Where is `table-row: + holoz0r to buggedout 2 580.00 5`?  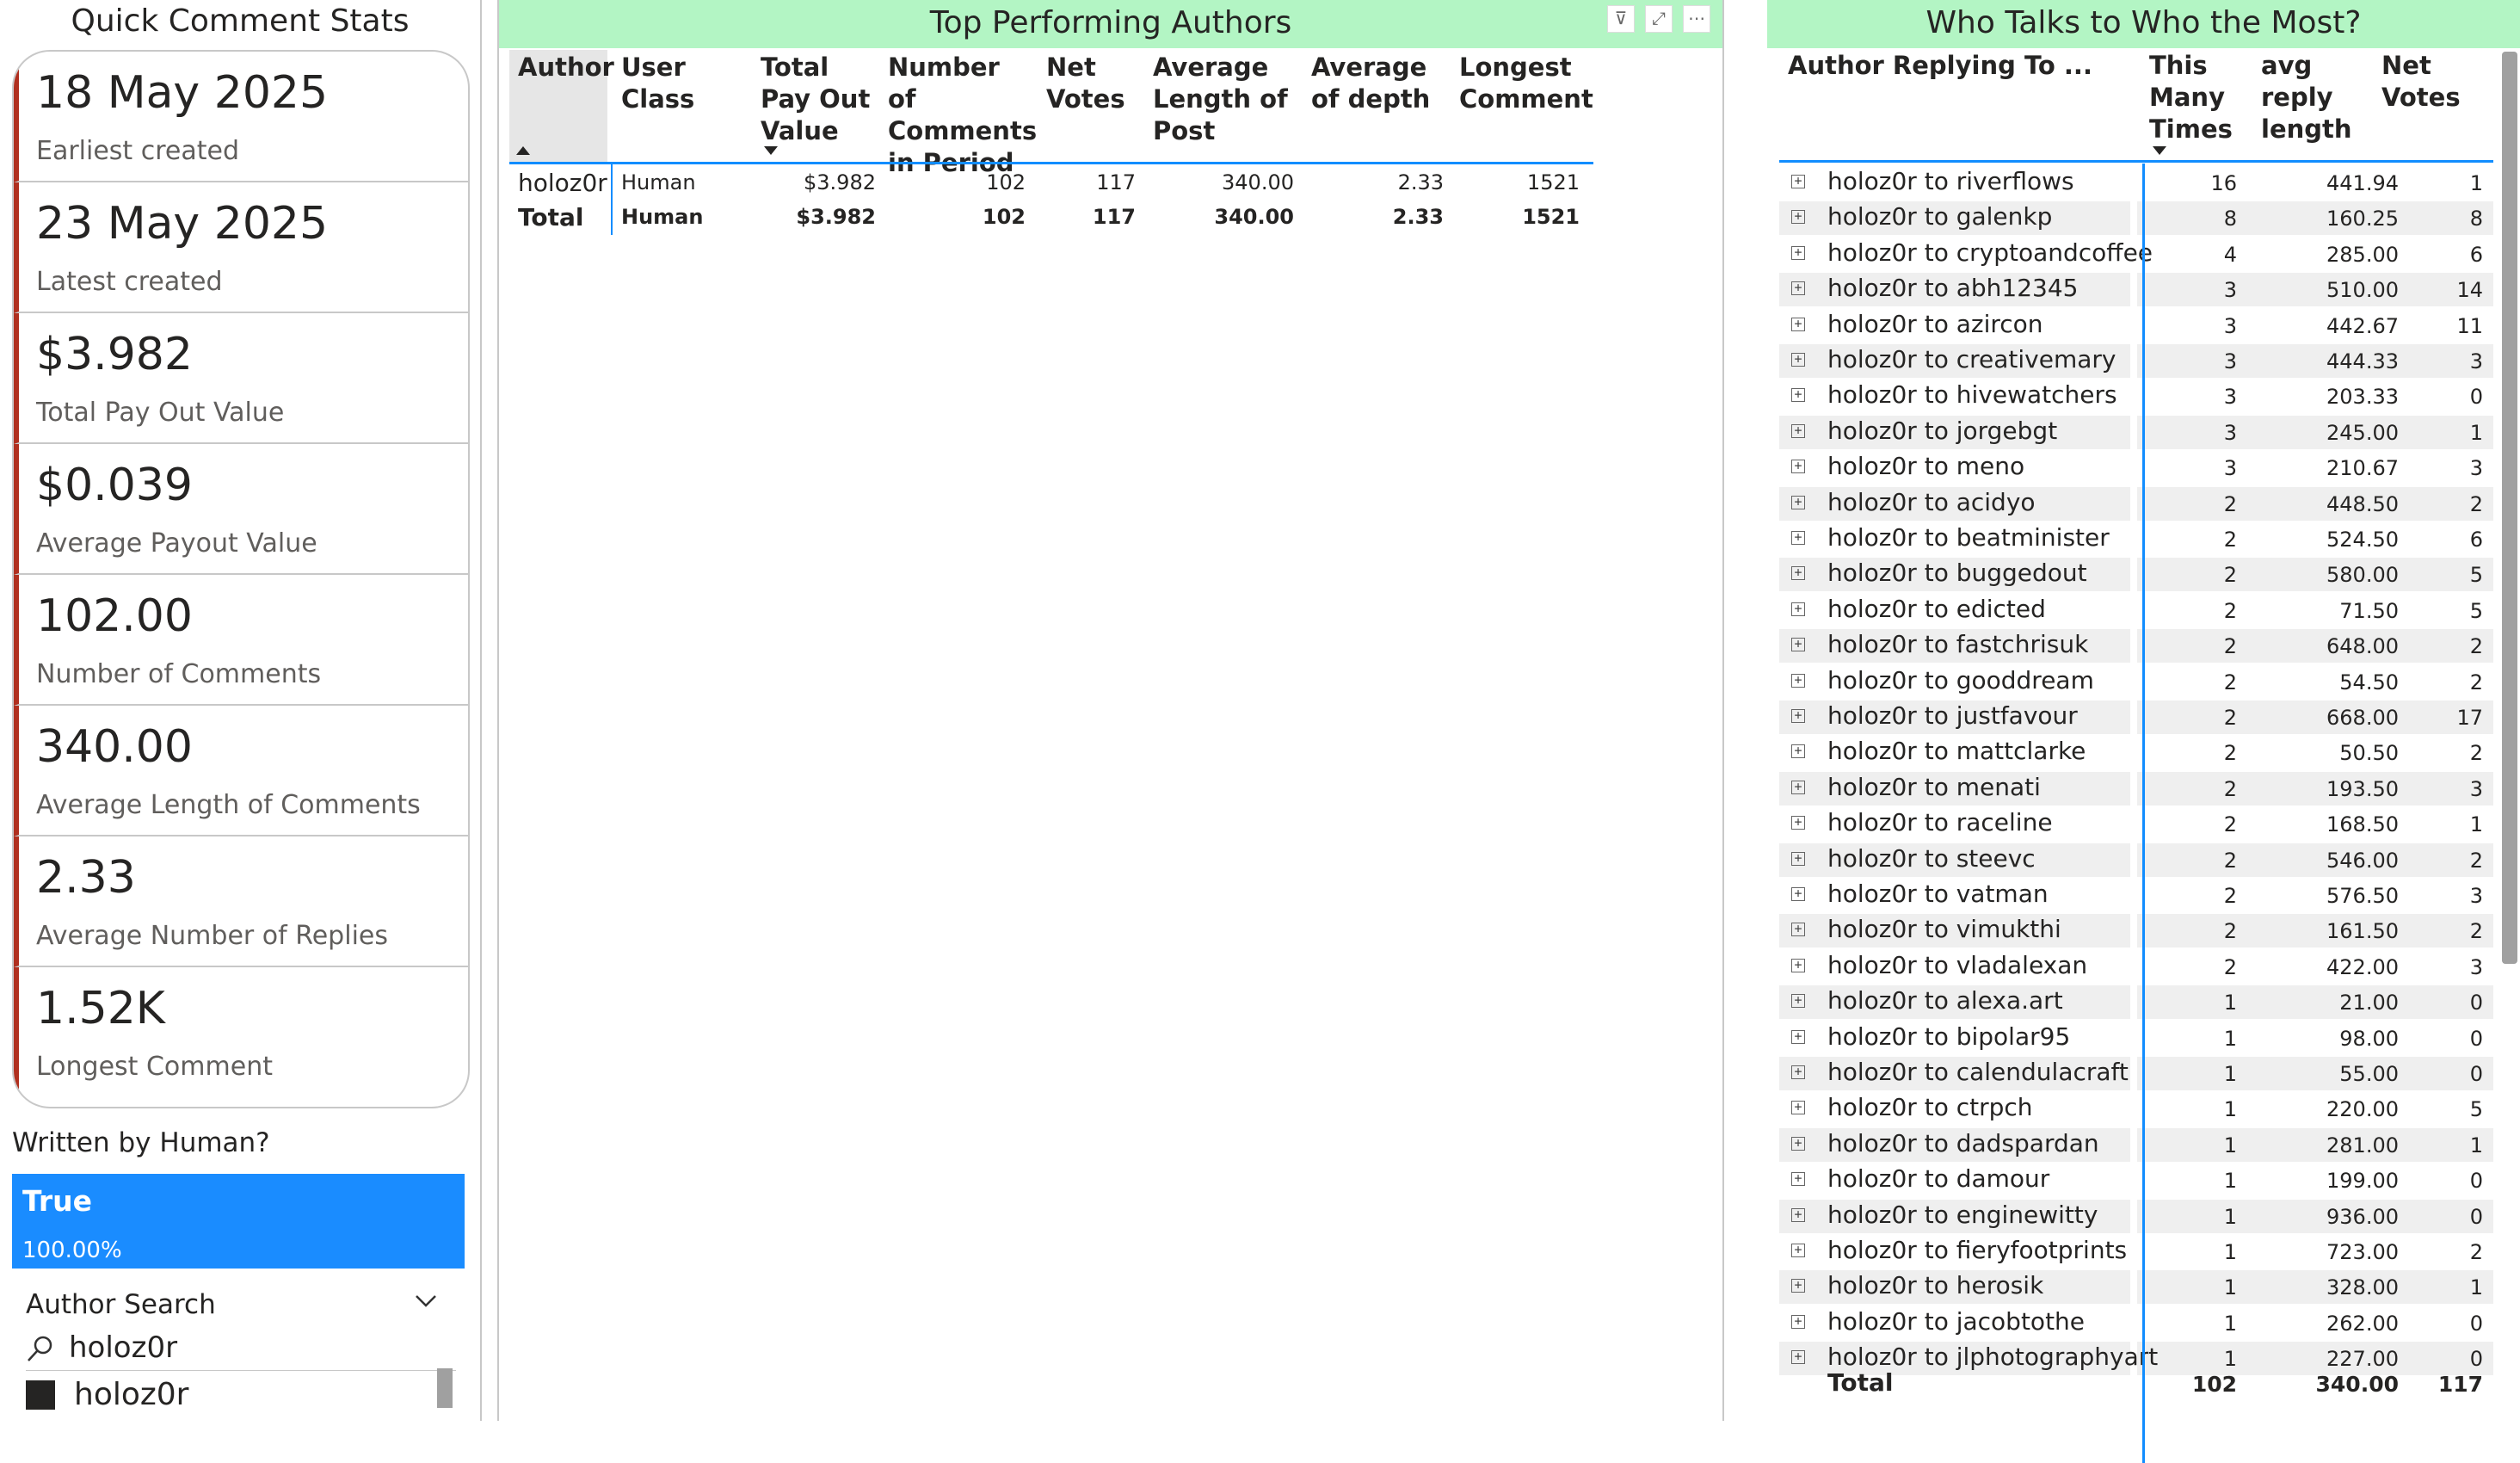
table-row: + holoz0r to buggedout 2 580.00 5 is located at coordinates (2136, 574).